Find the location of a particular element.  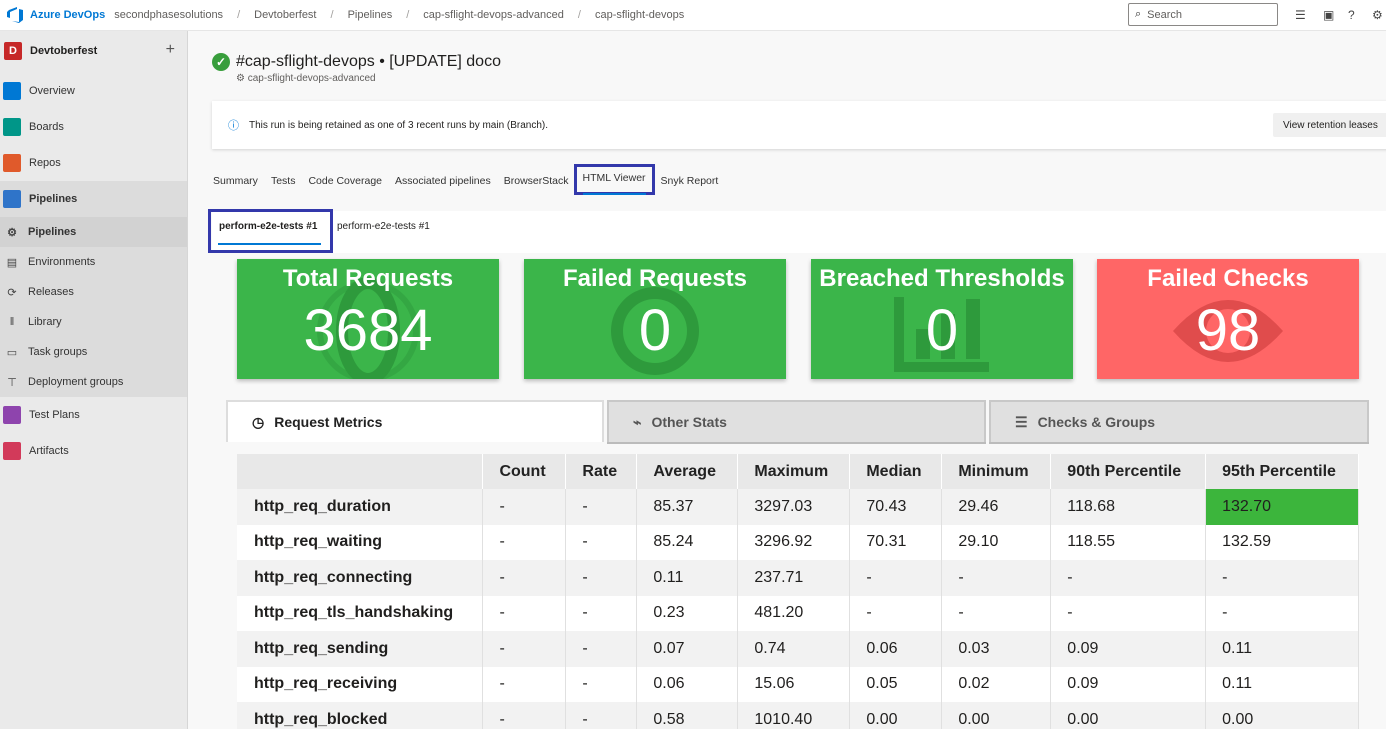

column-header: Average is located at coordinates (687, 471).